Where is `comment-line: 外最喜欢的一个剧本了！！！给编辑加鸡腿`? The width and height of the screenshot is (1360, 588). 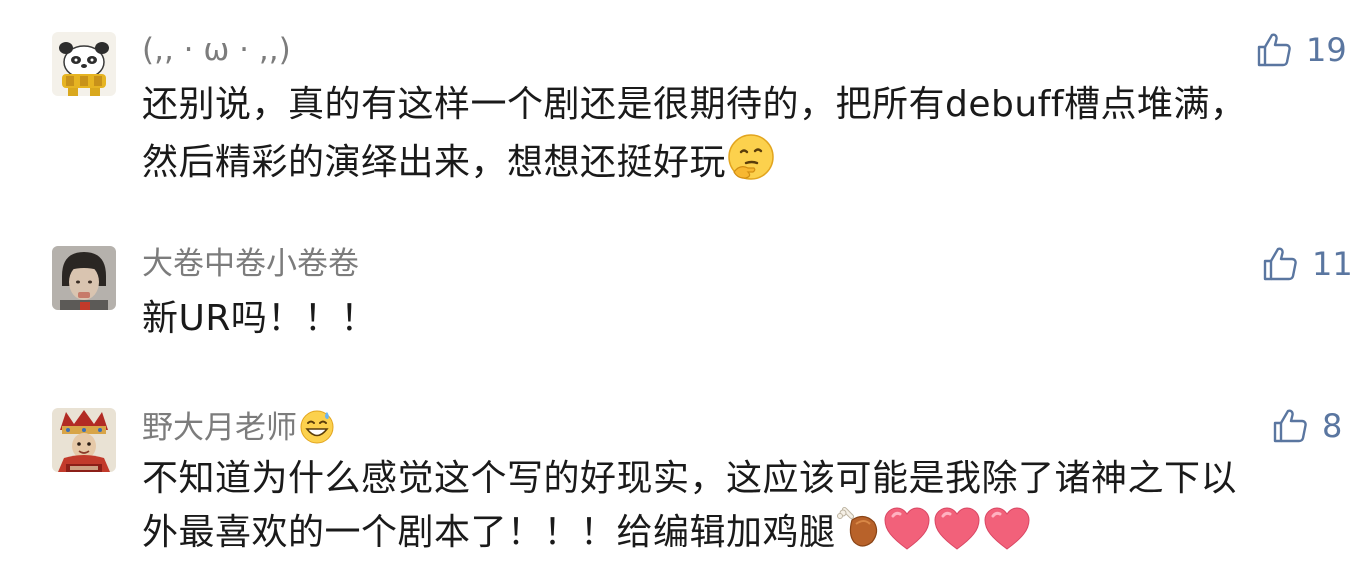
comment-line: 外最喜欢的一个剧本了！！！给编辑加鸡腿 is located at coordinates (689, 537).